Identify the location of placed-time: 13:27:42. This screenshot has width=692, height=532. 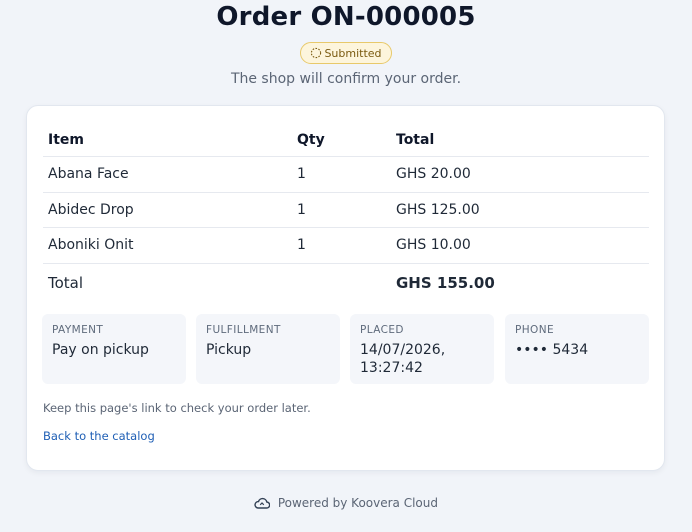
(391, 368).